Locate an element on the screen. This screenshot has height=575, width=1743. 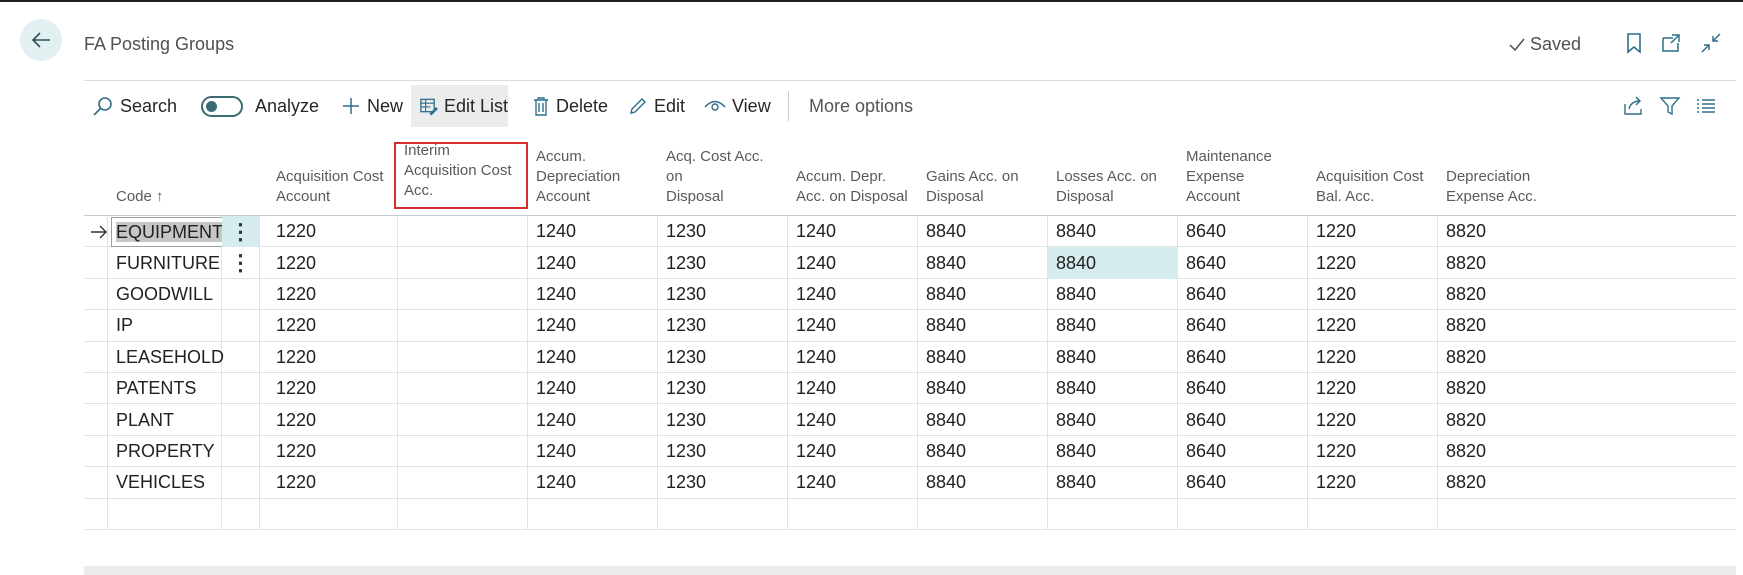
cell-code: IP is located at coordinates (165, 326).